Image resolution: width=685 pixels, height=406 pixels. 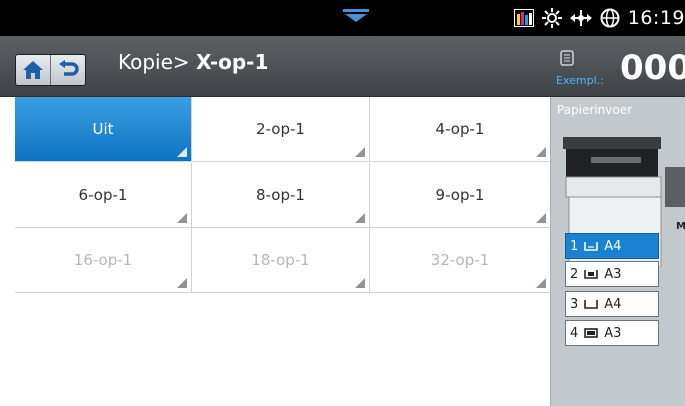 I want to click on panel-title: Papierinvoer, so click(x=595, y=110).